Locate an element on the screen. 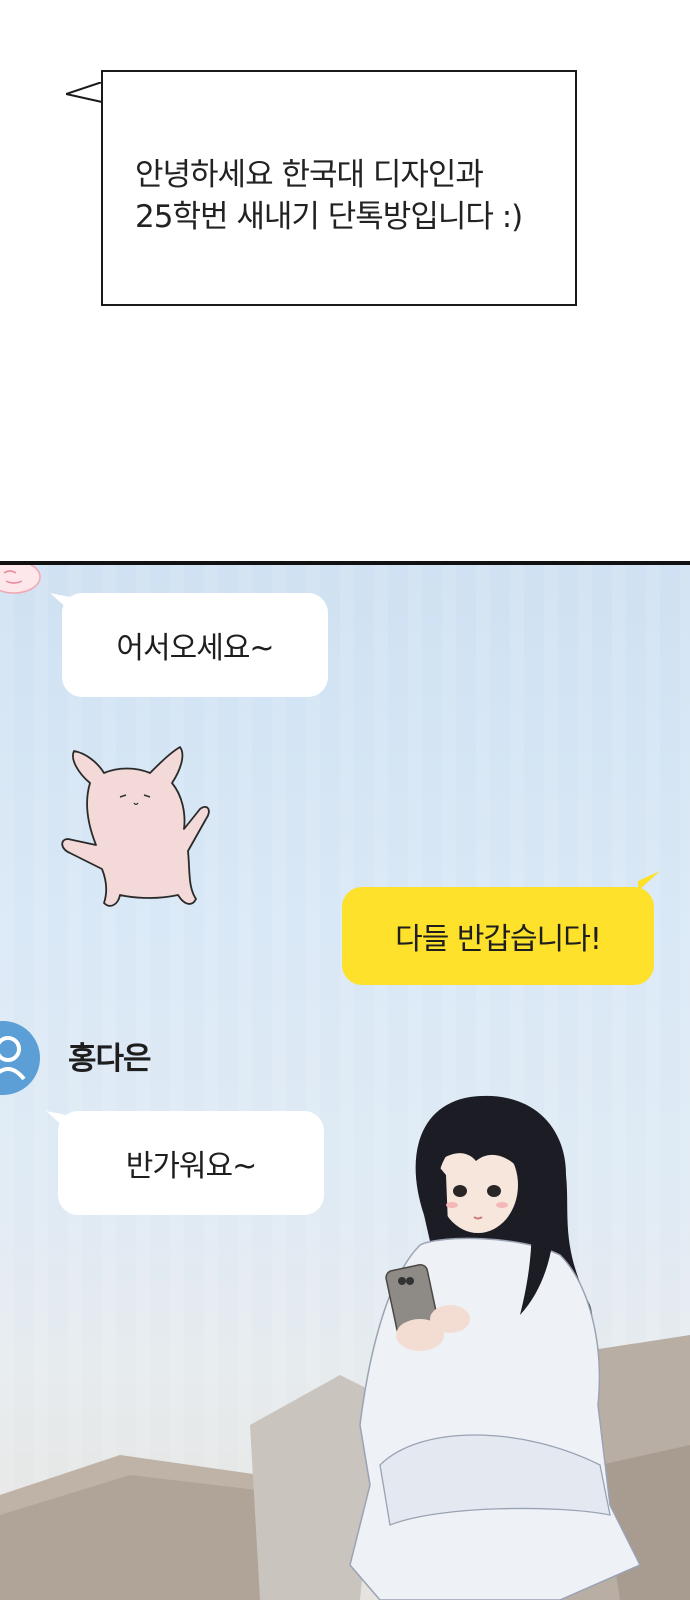  chat-bubble-sent: 다들 반갑습니다! is located at coordinates (498, 936).